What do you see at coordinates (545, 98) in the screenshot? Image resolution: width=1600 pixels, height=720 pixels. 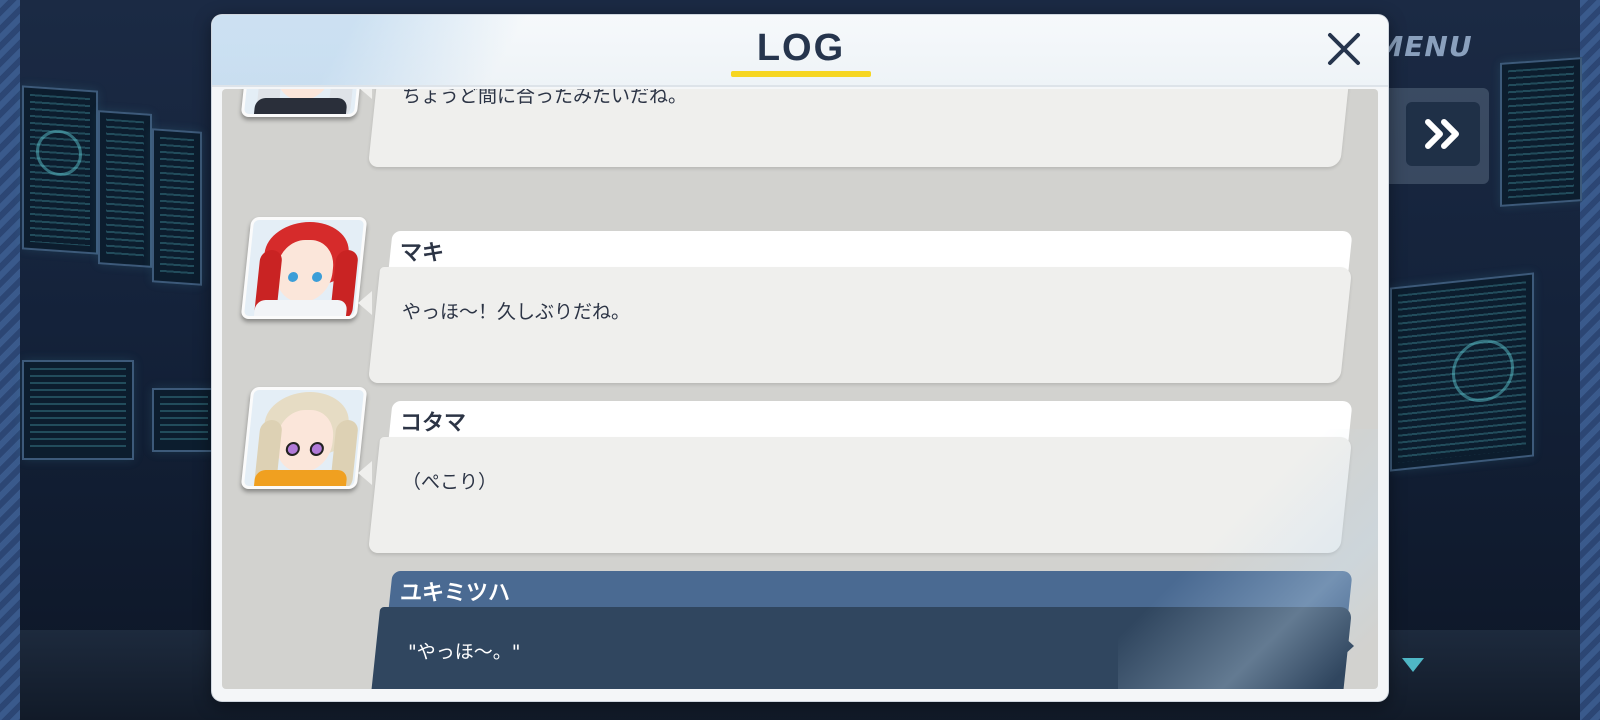 I see `message-text: ちょうど間に合ったみたいだね。` at bounding box center [545, 98].